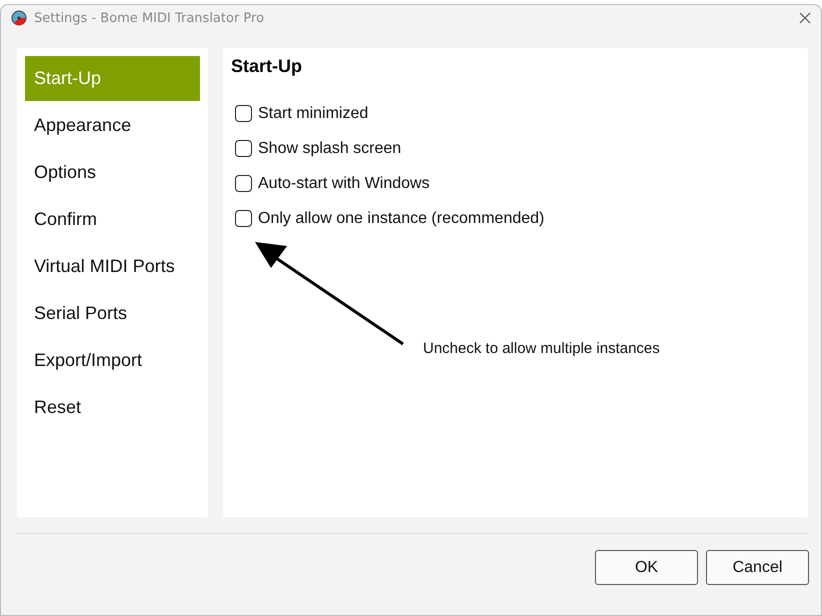 The height and width of the screenshot is (616, 822). I want to click on checkbox-label: Auto-start with Windows, so click(344, 183).